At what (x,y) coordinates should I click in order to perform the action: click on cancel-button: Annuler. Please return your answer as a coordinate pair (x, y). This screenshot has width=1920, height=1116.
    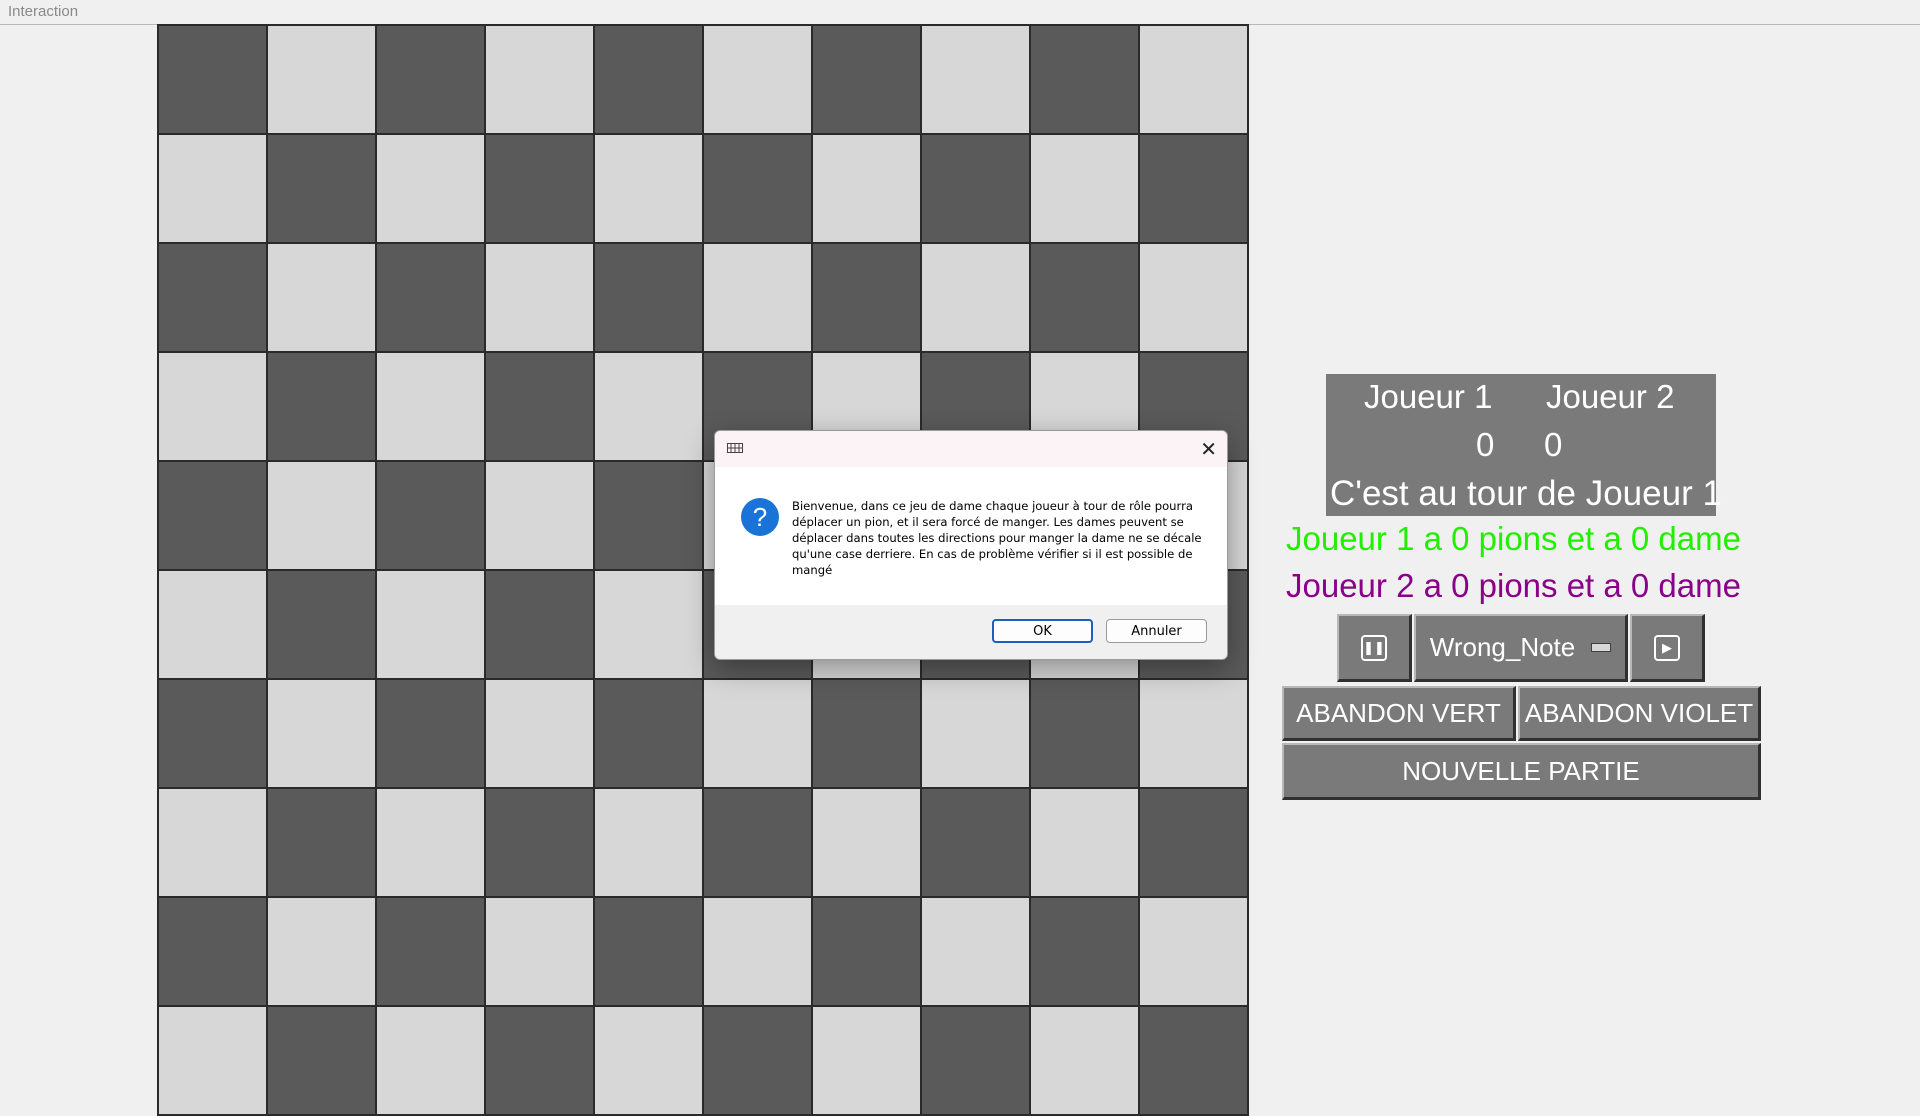
    Looking at the image, I should click on (1156, 631).